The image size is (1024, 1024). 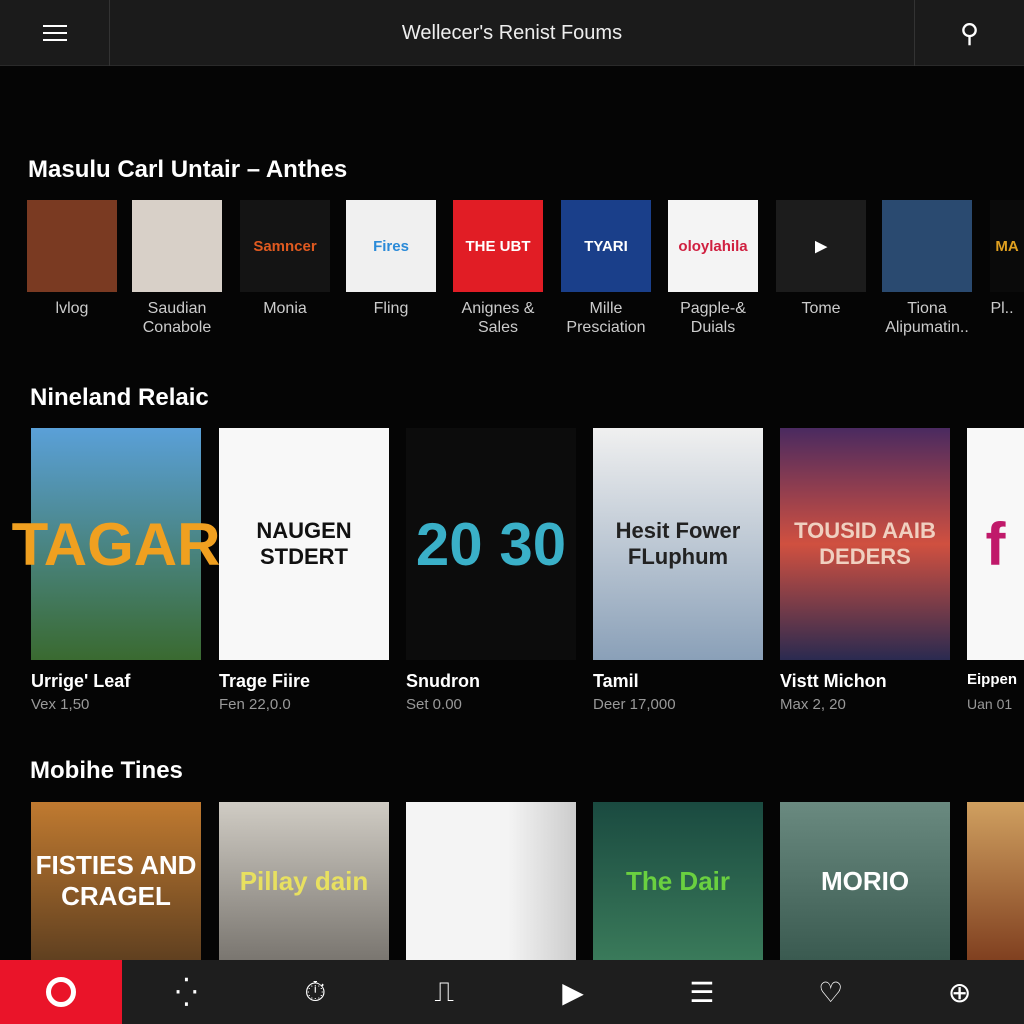 I want to click on poster: Pillay dain, so click(x=304, y=881).